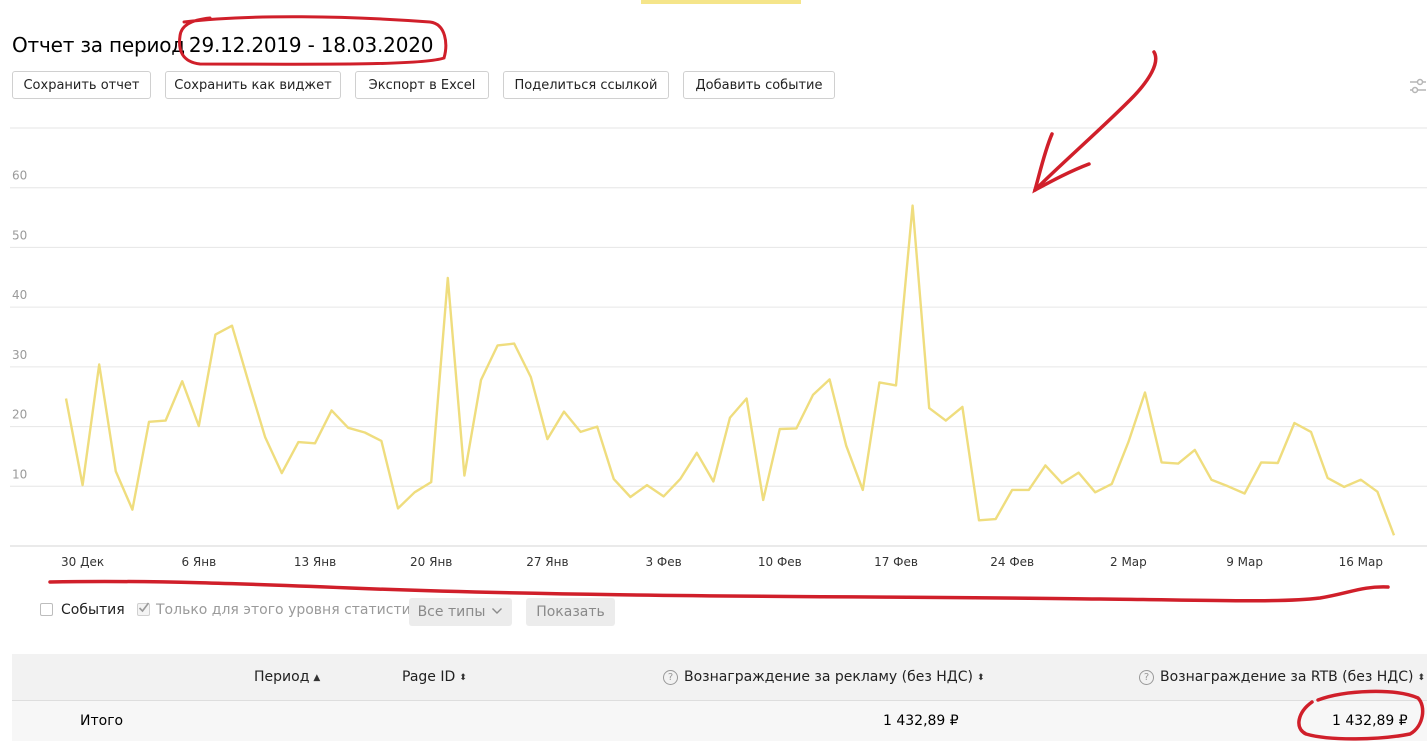 This screenshot has height=741, width=1427. I want to click on export-excel-button: Экспорт в Excel, so click(422, 85).